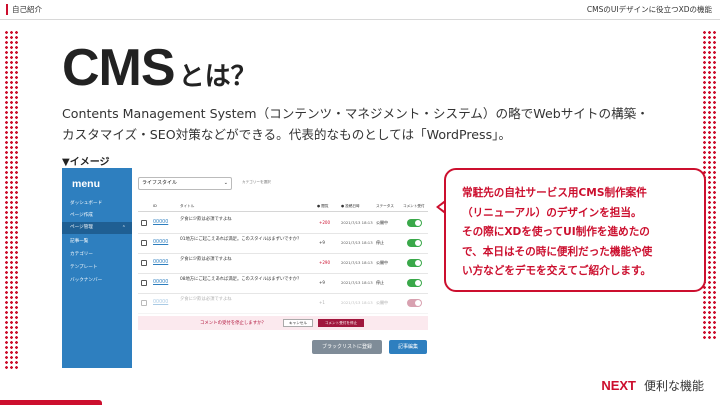  I want to click on chevron-up-icon: ⌃, so click(123, 228).